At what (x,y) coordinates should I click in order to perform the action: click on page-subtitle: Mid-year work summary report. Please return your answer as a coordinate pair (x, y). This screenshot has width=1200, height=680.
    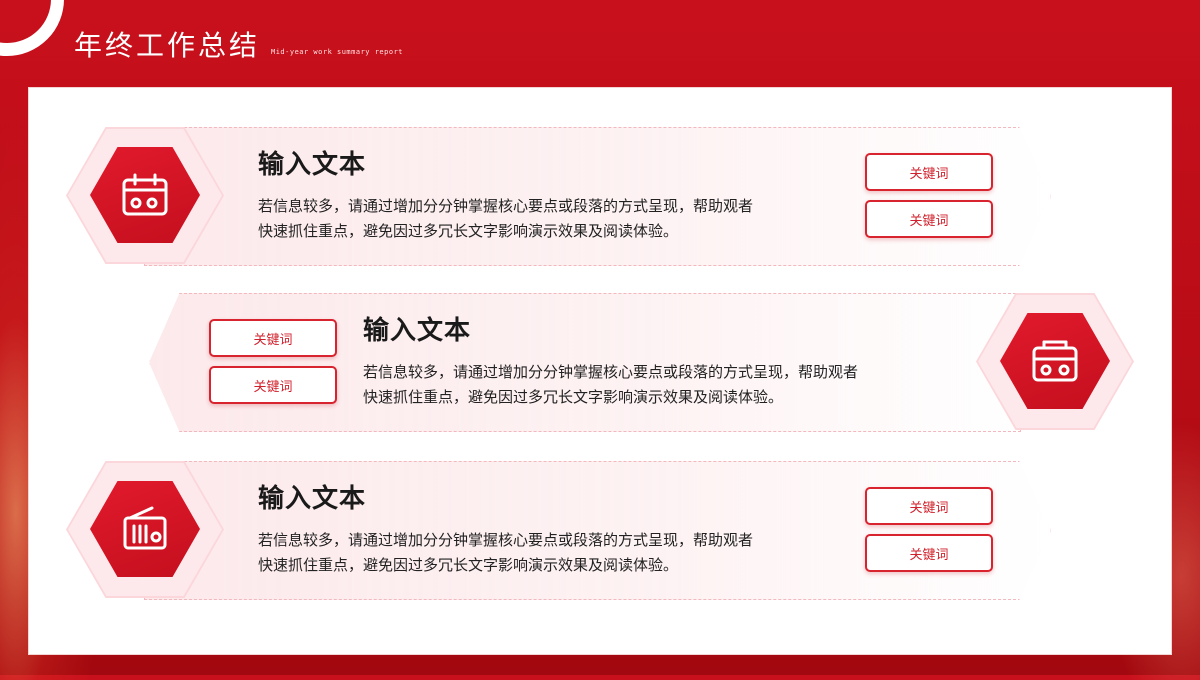
    Looking at the image, I should click on (337, 52).